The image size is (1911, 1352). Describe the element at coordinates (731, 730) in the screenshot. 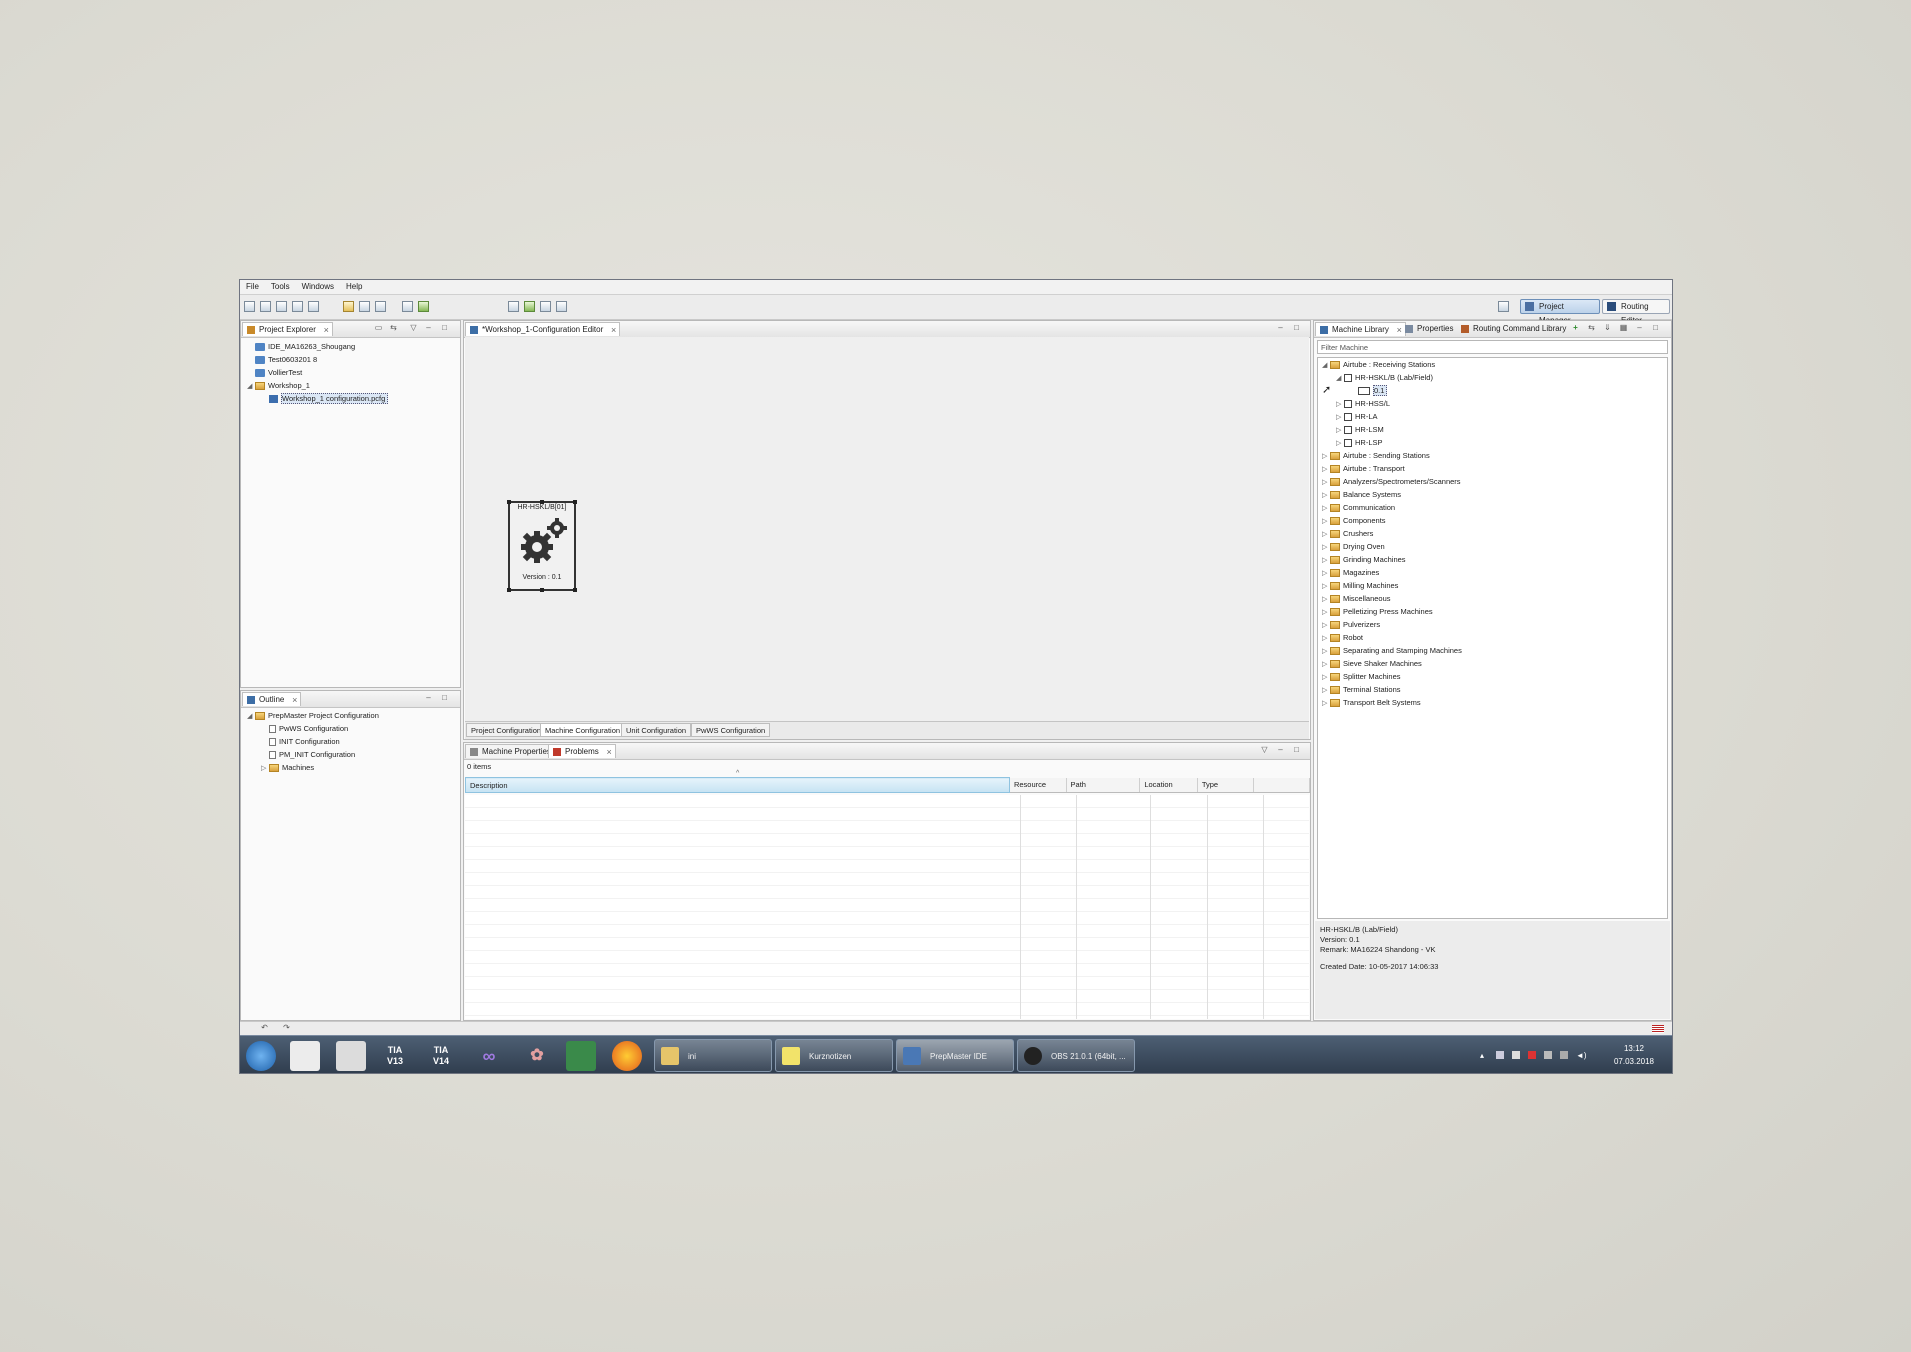

I see `tab-pwws-configuration: PwWS Configuration` at that location.